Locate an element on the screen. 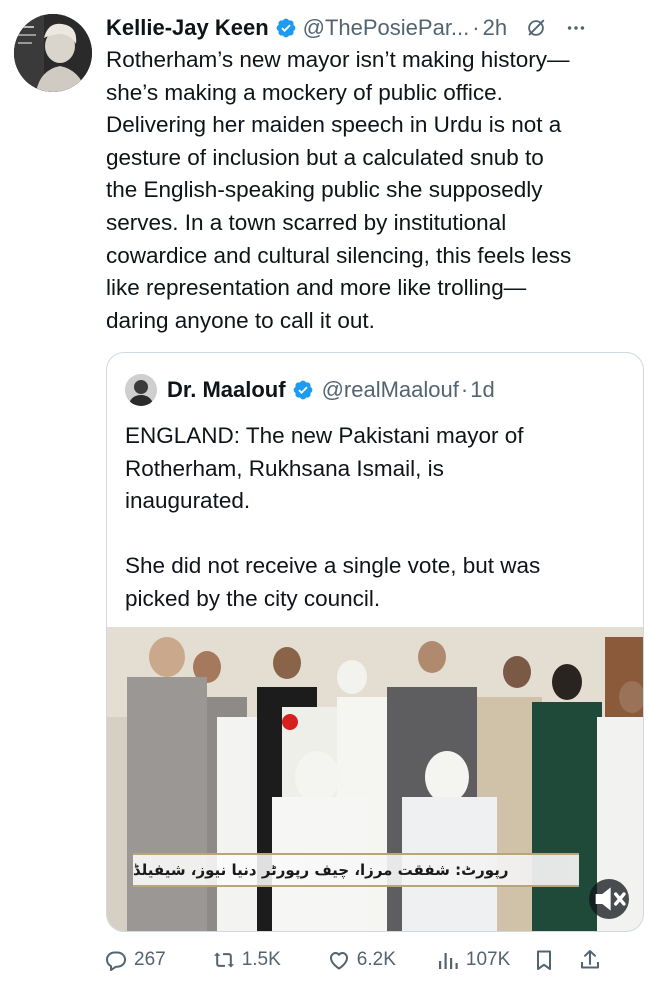 The height and width of the screenshot is (1005, 660). quoted-tweet-time: 1d is located at coordinates (482, 389).